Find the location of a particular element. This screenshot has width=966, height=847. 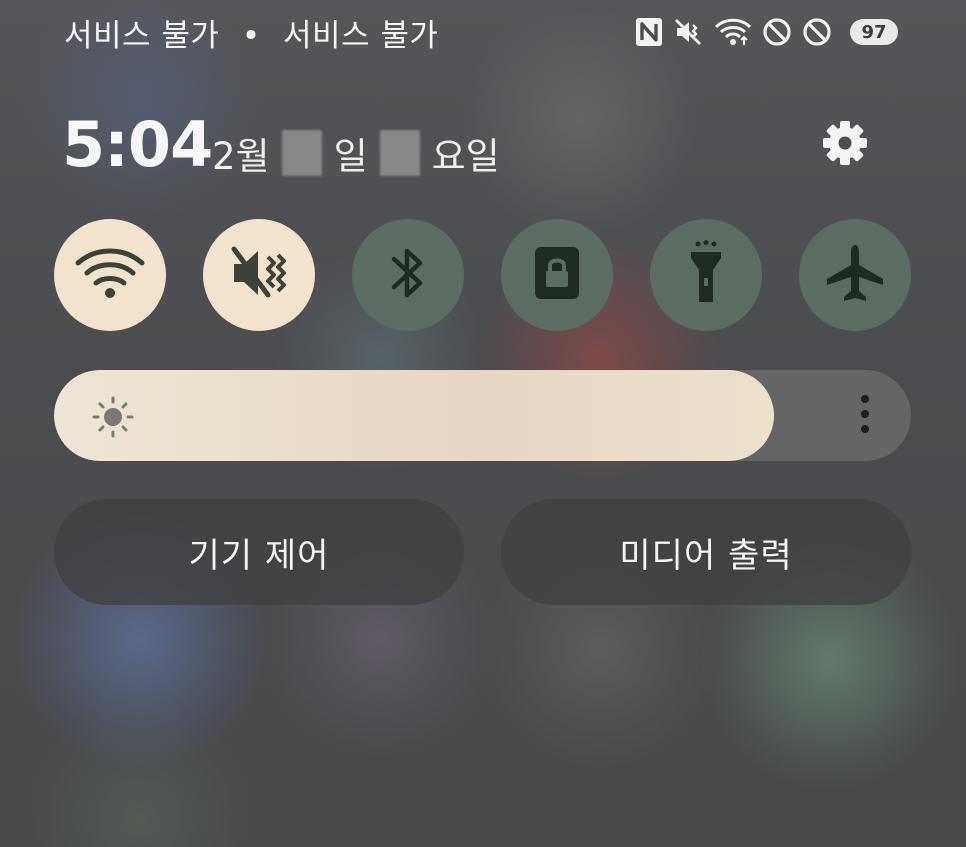

clock-time: 5:04 is located at coordinates (137, 144).